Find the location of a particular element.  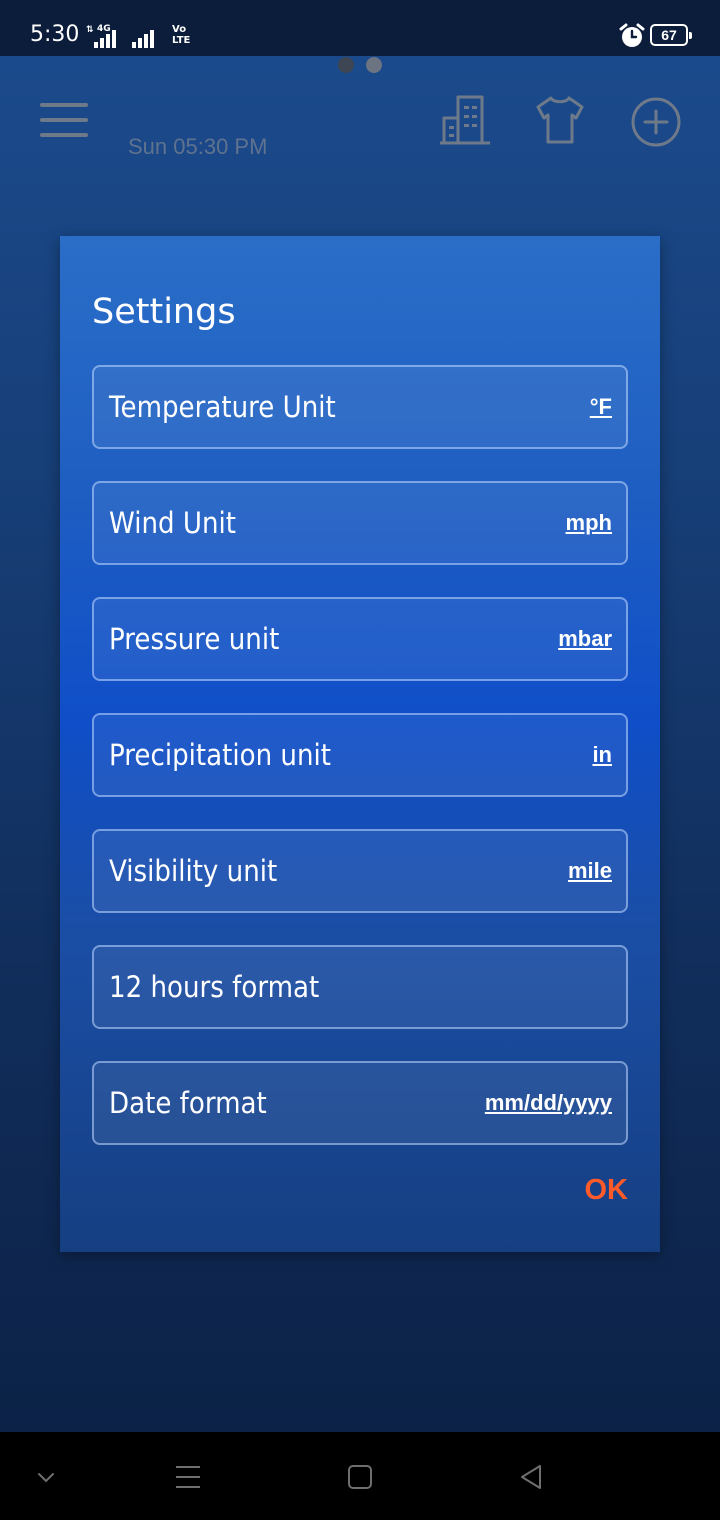

volte-top: Vo is located at coordinates (179, 29).